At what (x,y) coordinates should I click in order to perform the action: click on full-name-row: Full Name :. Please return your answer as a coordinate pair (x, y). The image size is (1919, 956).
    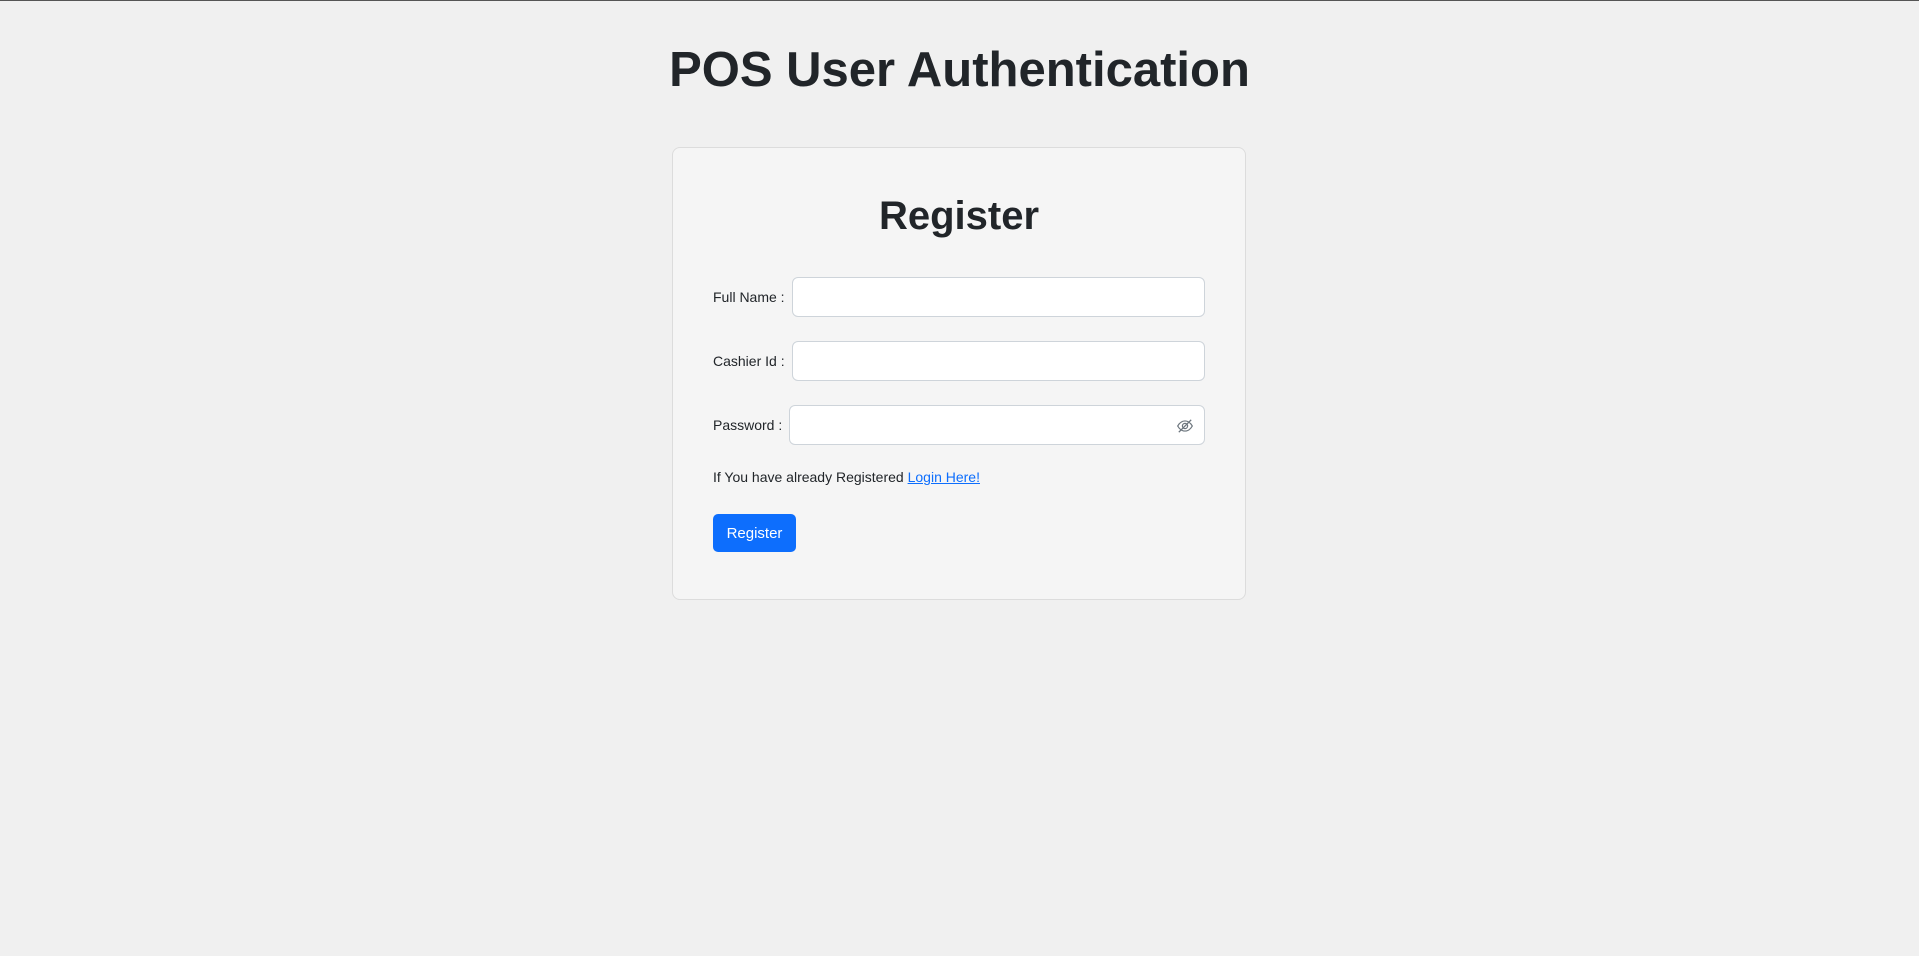
    Looking at the image, I should click on (959, 297).